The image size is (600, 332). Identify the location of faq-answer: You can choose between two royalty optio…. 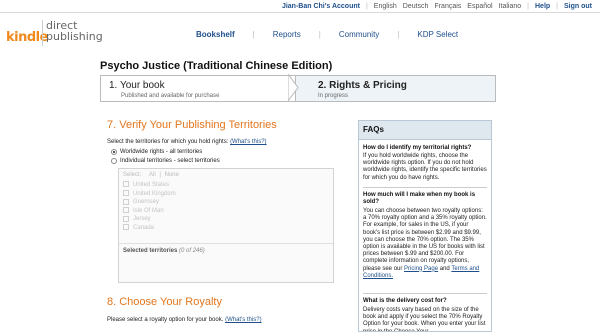
(425, 243).